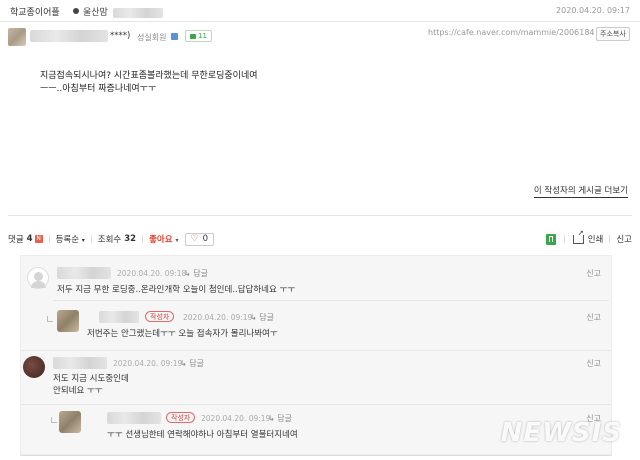 This screenshot has height=460, width=640. I want to click on board-name: 학교종이어플, so click(35, 11).